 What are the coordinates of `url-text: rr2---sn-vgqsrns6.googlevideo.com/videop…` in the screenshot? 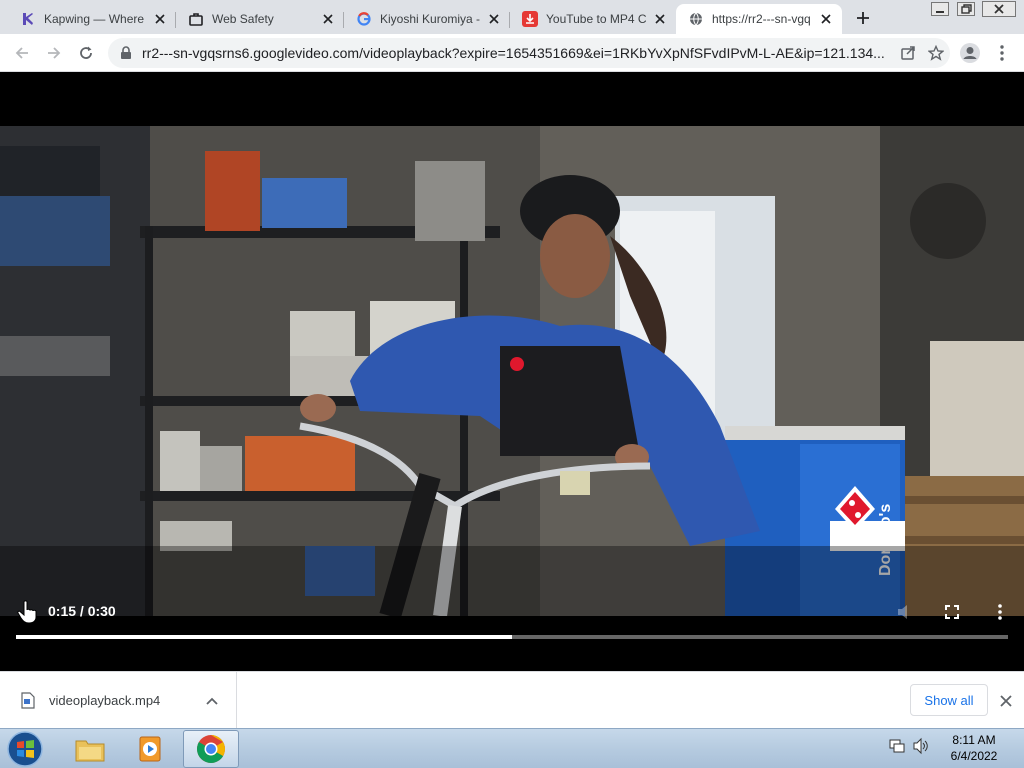 It's located at (518, 53).